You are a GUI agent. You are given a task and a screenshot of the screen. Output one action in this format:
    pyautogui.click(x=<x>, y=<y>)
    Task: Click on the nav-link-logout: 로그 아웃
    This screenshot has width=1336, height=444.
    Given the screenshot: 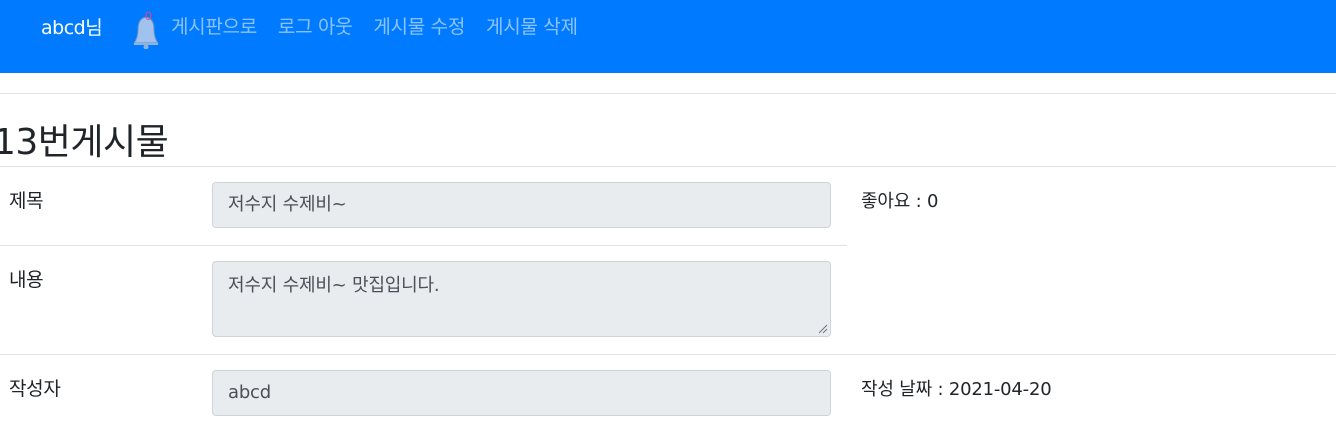 What is the action you would take?
    pyautogui.click(x=315, y=25)
    